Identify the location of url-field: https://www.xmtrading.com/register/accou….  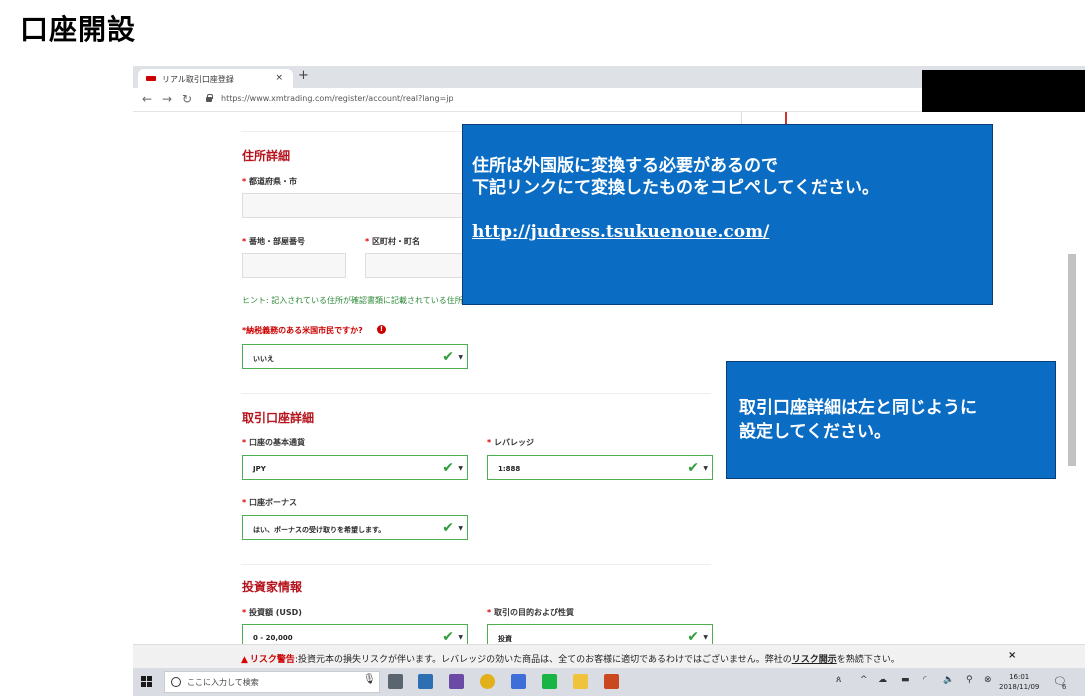
(337, 98).